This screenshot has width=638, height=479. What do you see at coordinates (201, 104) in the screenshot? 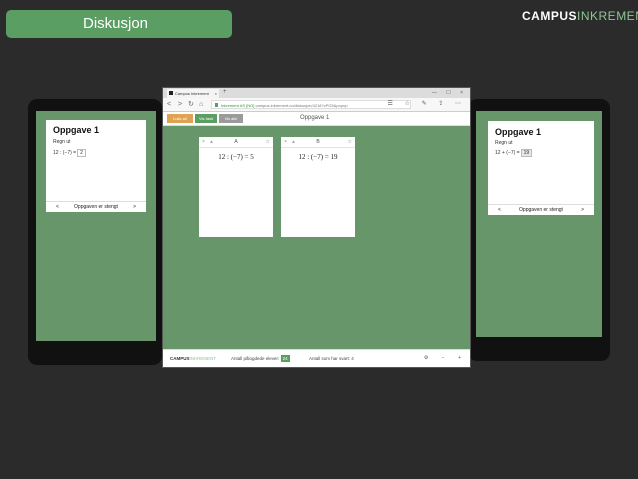
I see `home-button: ⌂` at bounding box center [201, 104].